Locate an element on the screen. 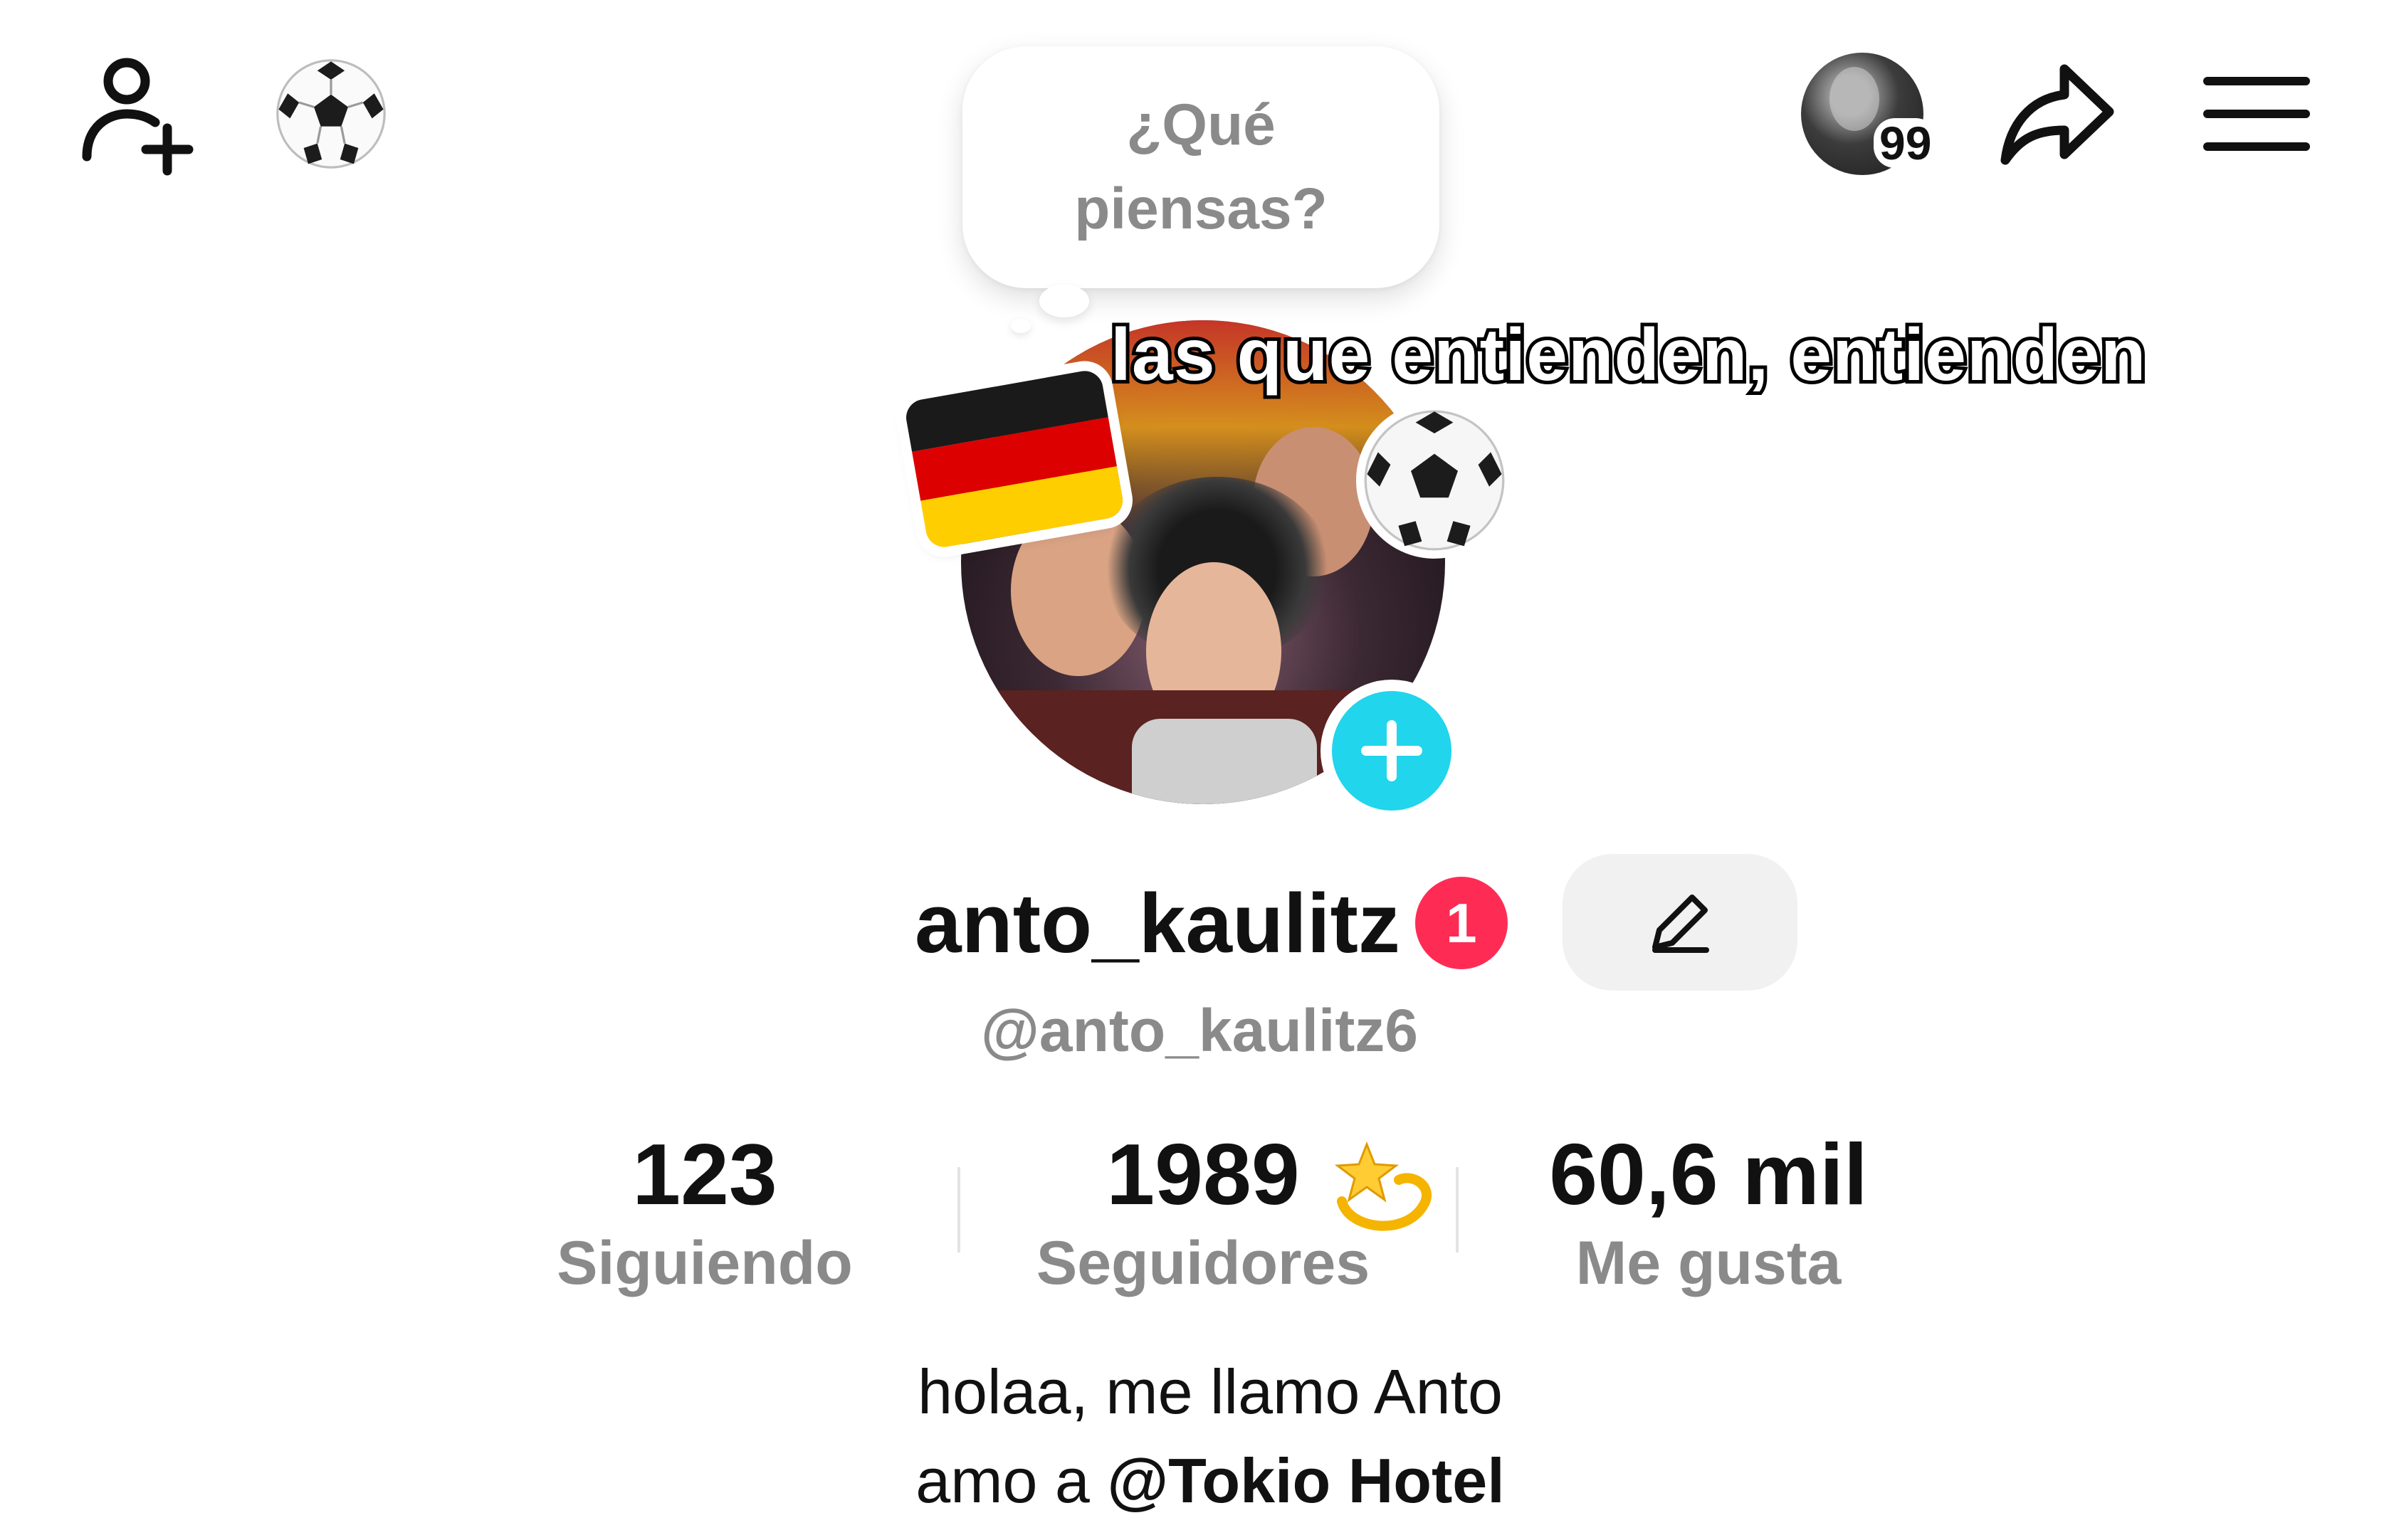 The image size is (2389, 1540). bio-text: amo a is located at coordinates (1011, 1480).